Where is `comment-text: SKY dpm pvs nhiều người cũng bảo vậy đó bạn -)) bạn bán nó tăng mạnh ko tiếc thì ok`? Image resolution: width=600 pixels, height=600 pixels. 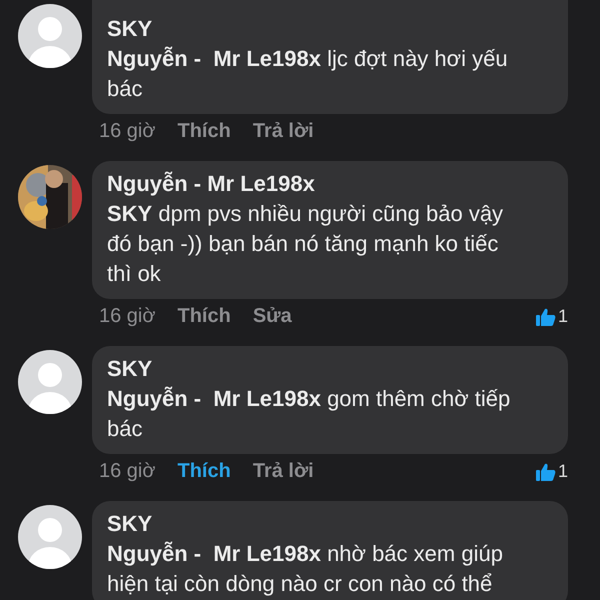 comment-text: SKY dpm pvs nhiều người cũng bảo vậy đó bạn -)) bạn bán nó tăng mạnh ko tiếc thì ok is located at coordinates (305, 244).